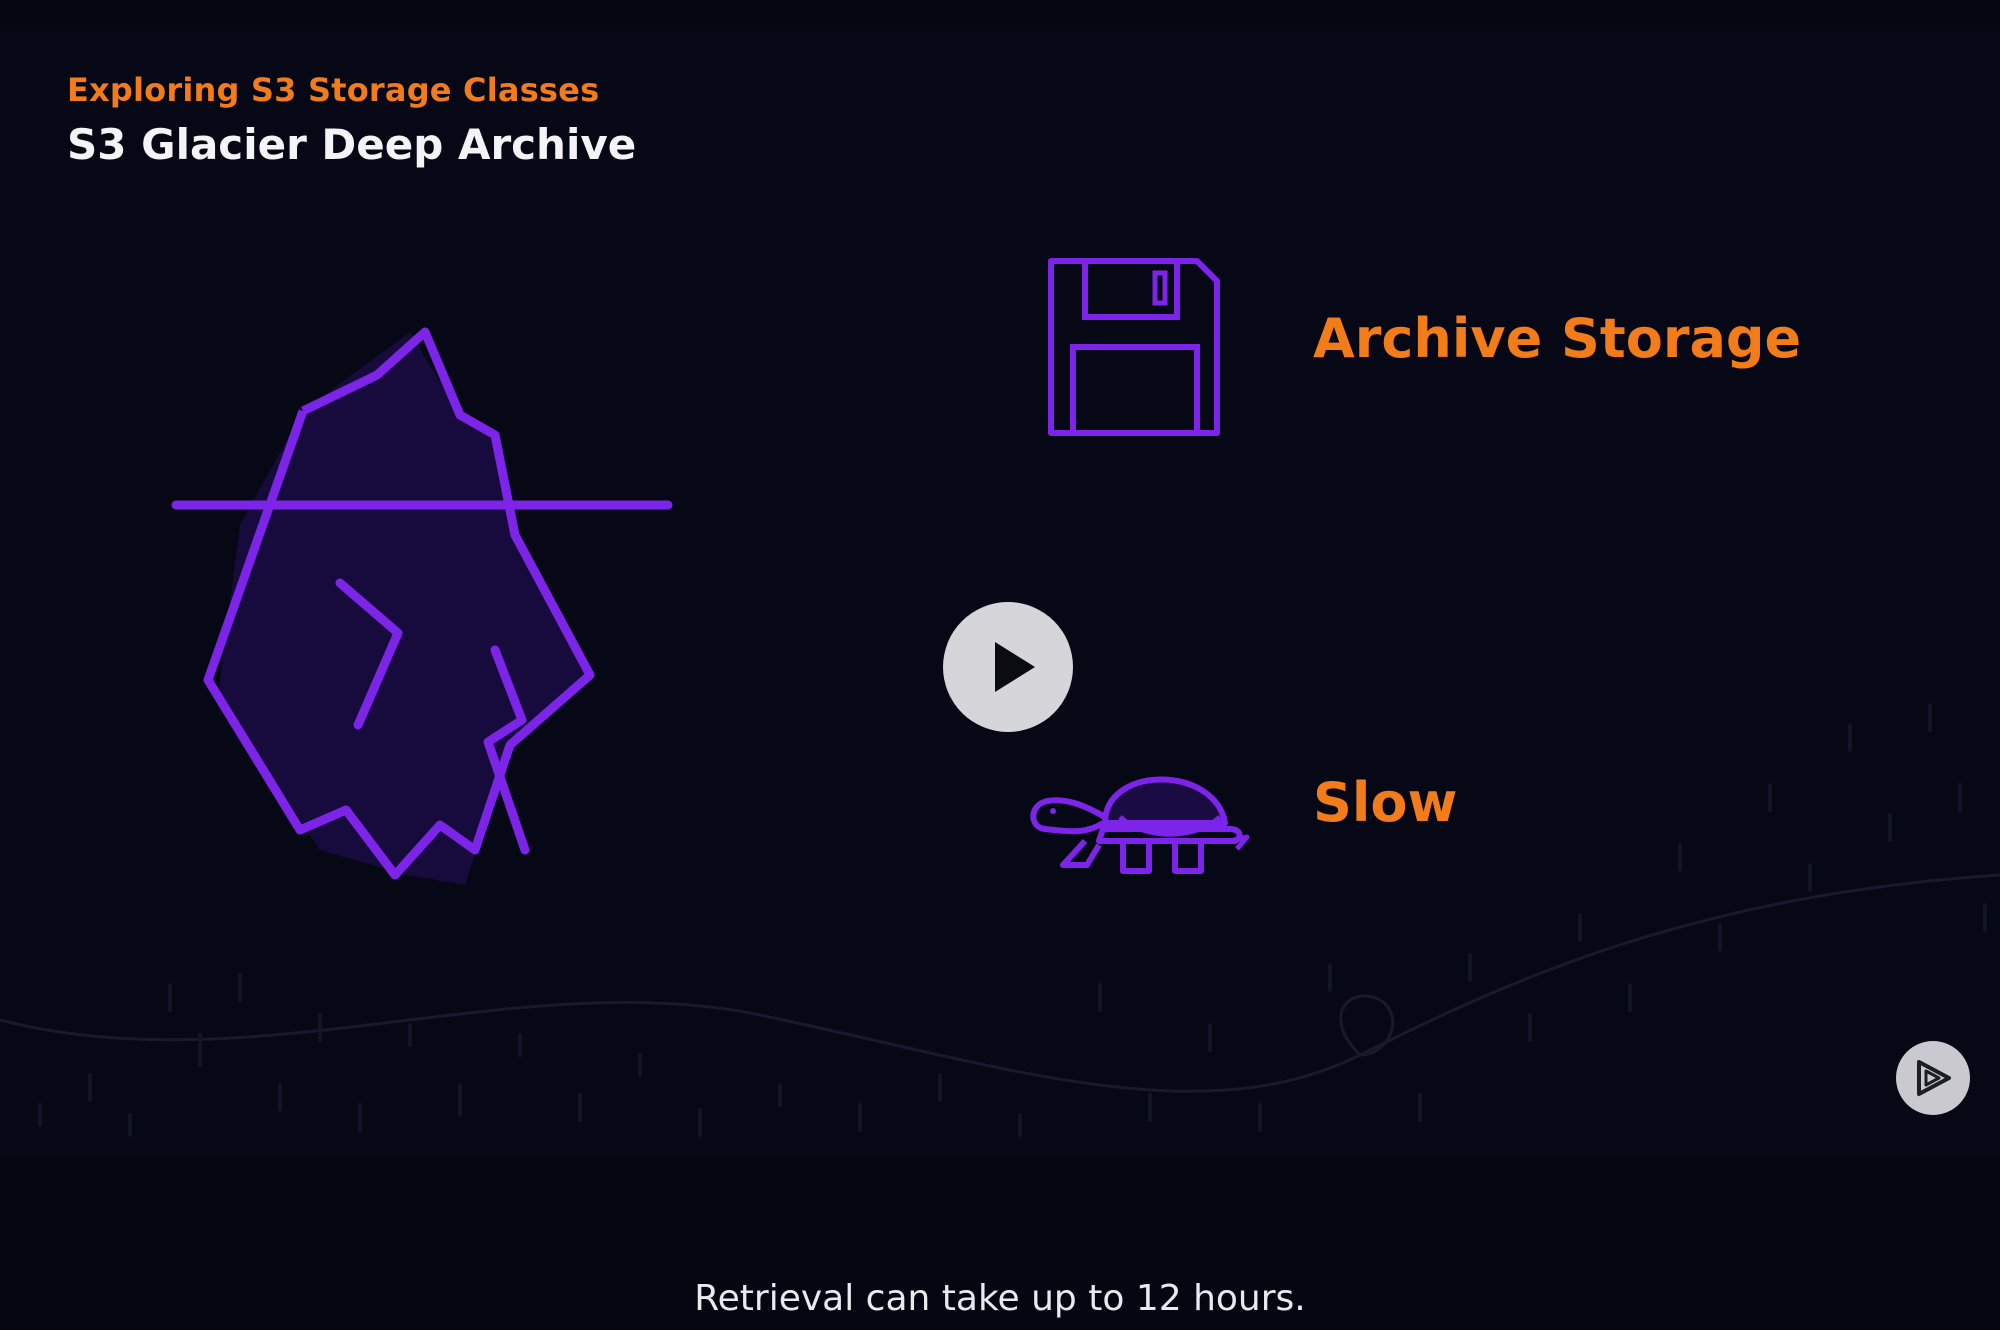 This screenshot has height=1330, width=2000. I want to click on section-eyebrow: Exploring S3 Storage Classes, so click(333, 90).